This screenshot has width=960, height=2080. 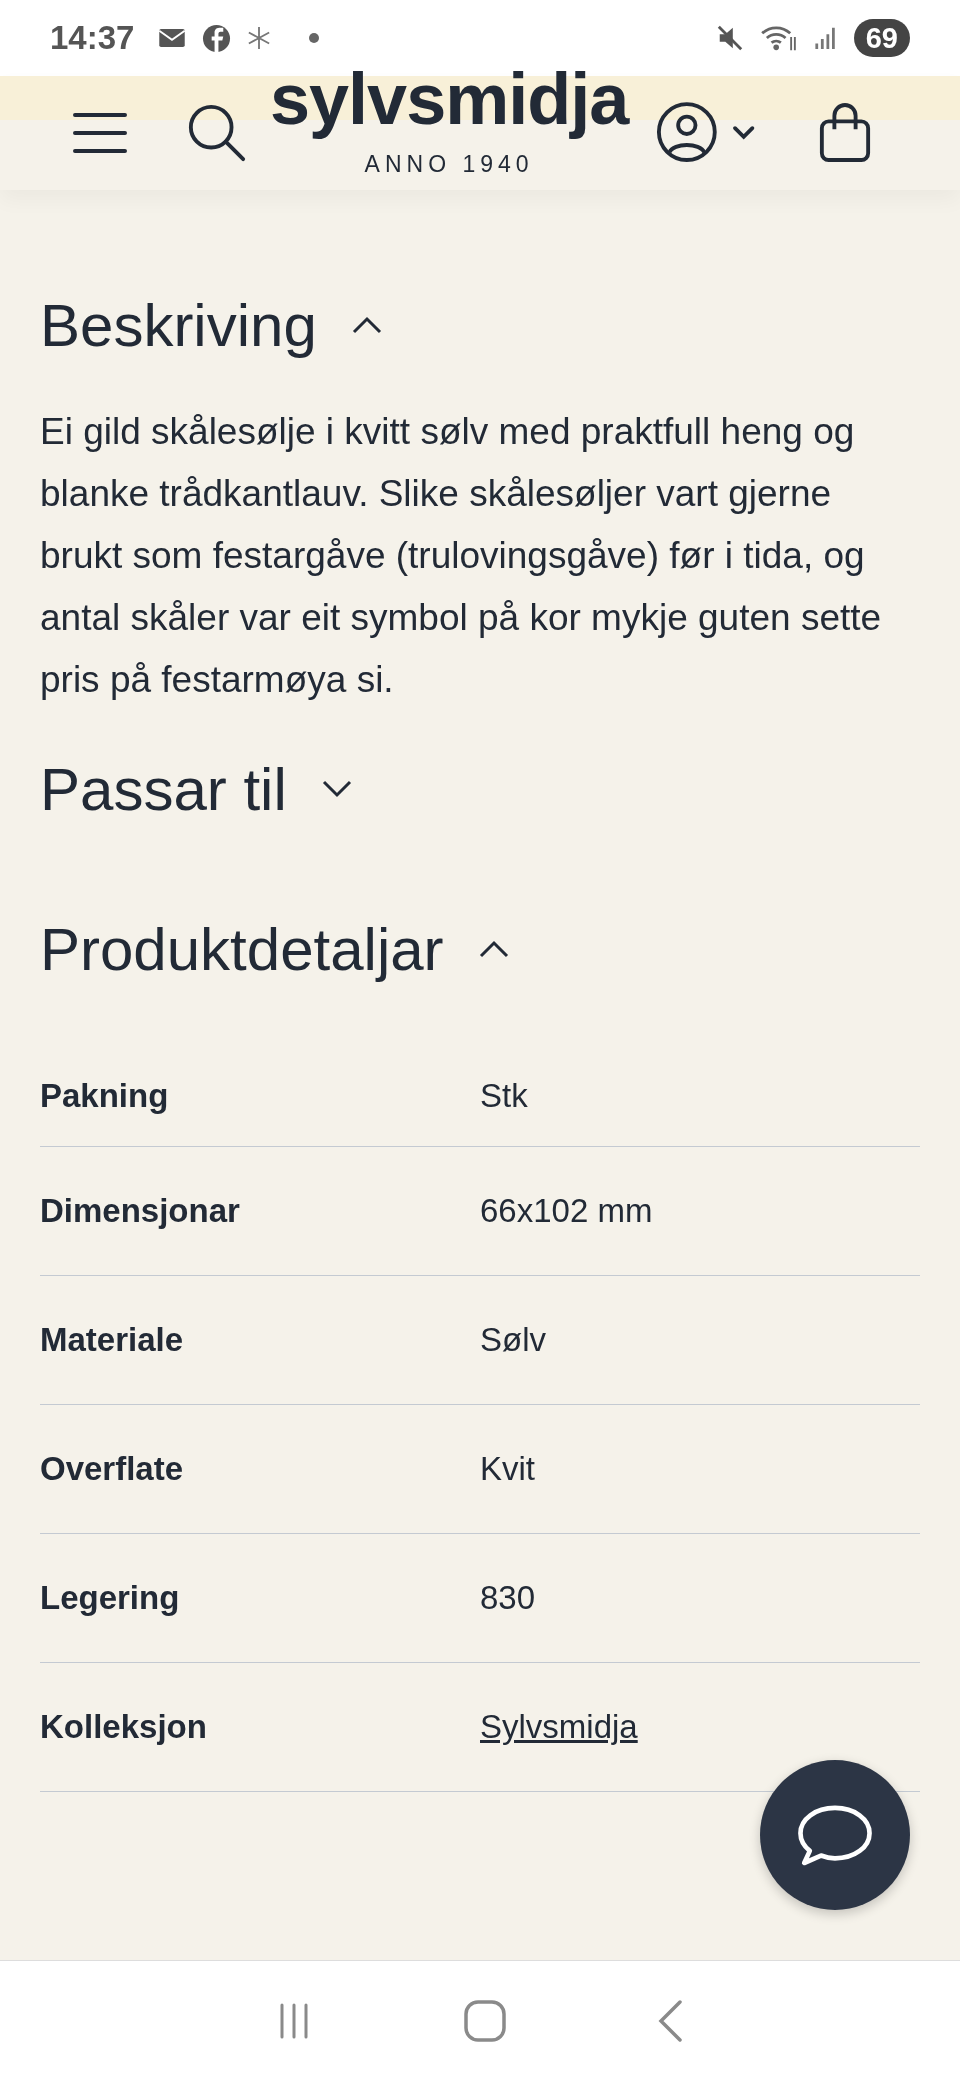 I want to click on brand-logo: sylvsmidja, so click(x=449, y=98).